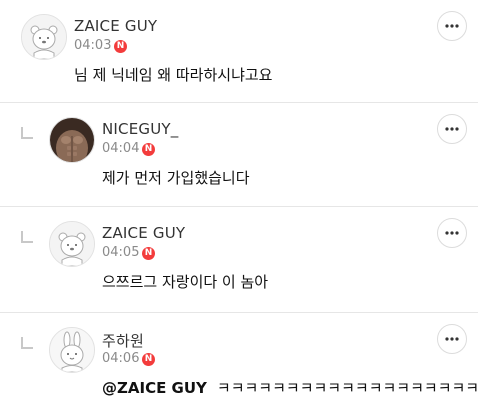 The image size is (478, 414). What do you see at coordinates (154, 388) in the screenshot?
I see `mention-link: @ZAICE GUY` at bounding box center [154, 388].